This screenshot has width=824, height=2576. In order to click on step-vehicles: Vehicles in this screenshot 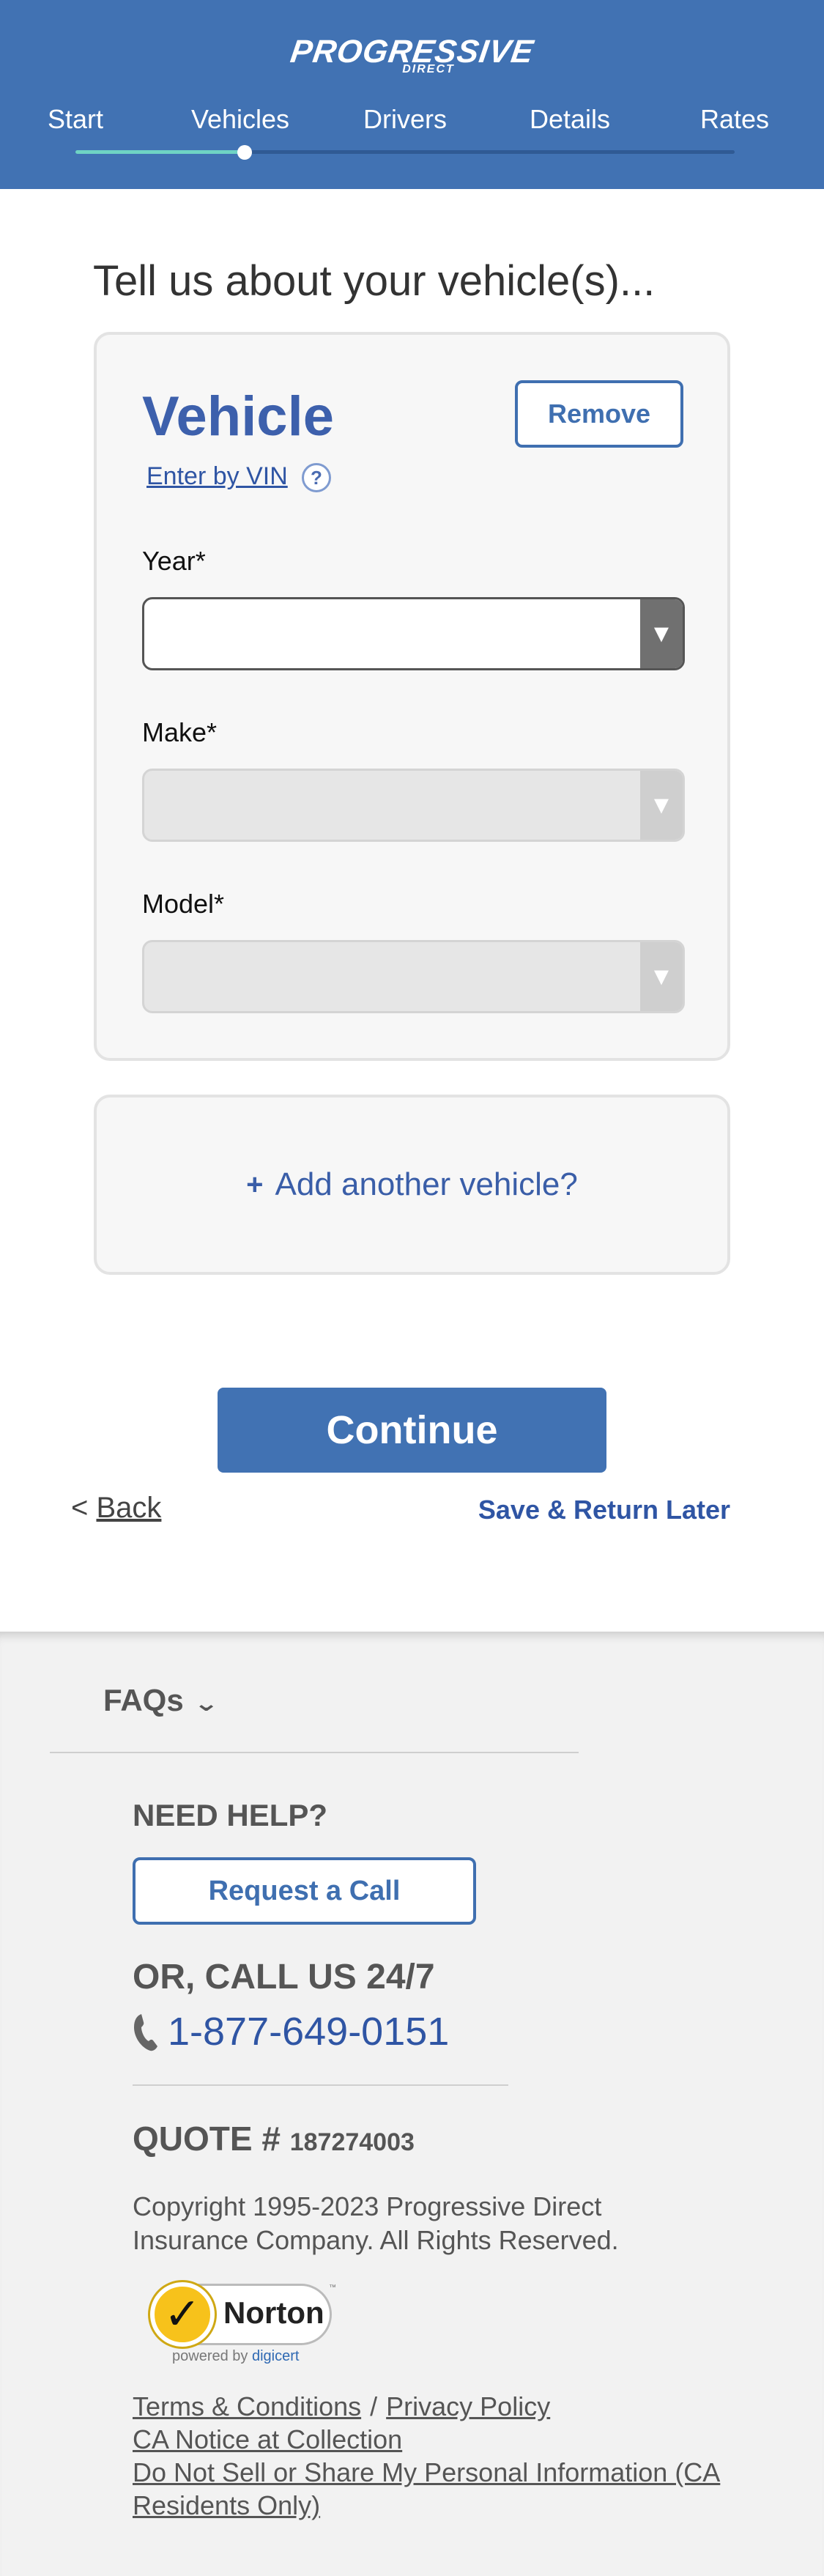, I will do `click(240, 119)`.